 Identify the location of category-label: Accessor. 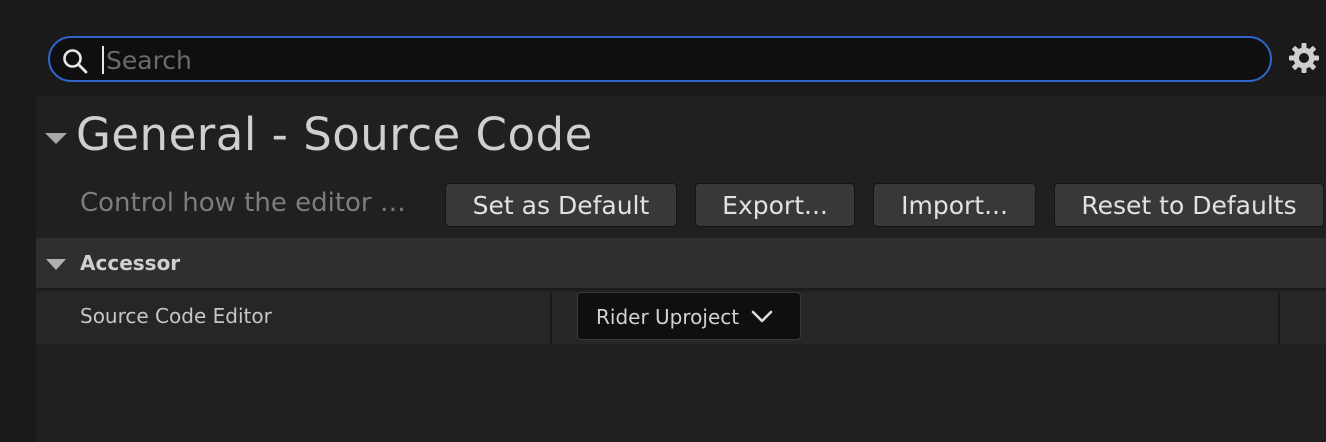
(130, 263).